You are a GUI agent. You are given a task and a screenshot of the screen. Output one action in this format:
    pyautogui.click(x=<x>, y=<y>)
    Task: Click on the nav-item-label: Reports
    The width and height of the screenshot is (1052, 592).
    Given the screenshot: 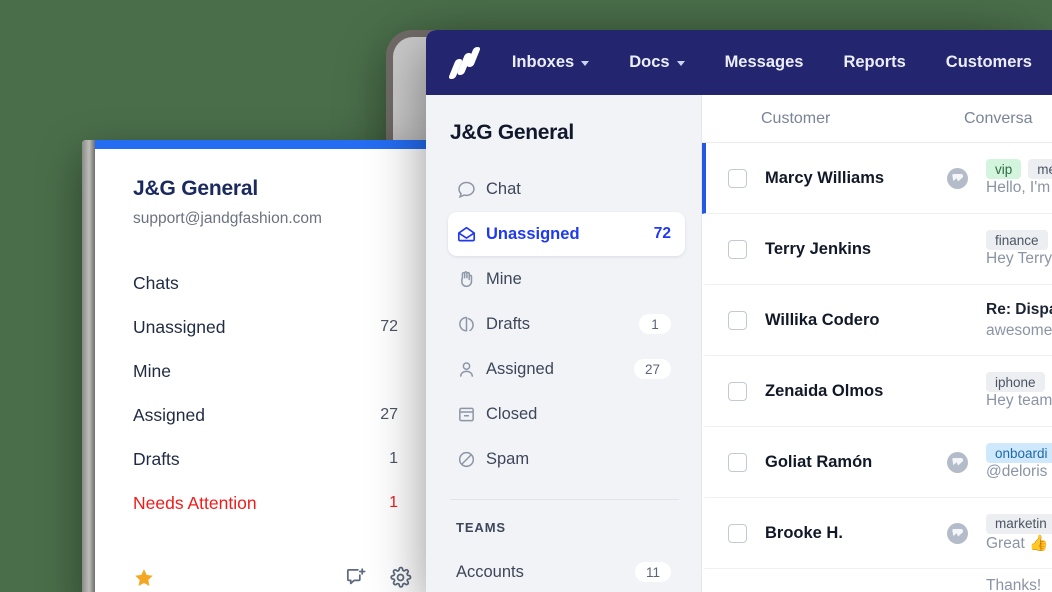 What is the action you would take?
    pyautogui.click(x=874, y=62)
    